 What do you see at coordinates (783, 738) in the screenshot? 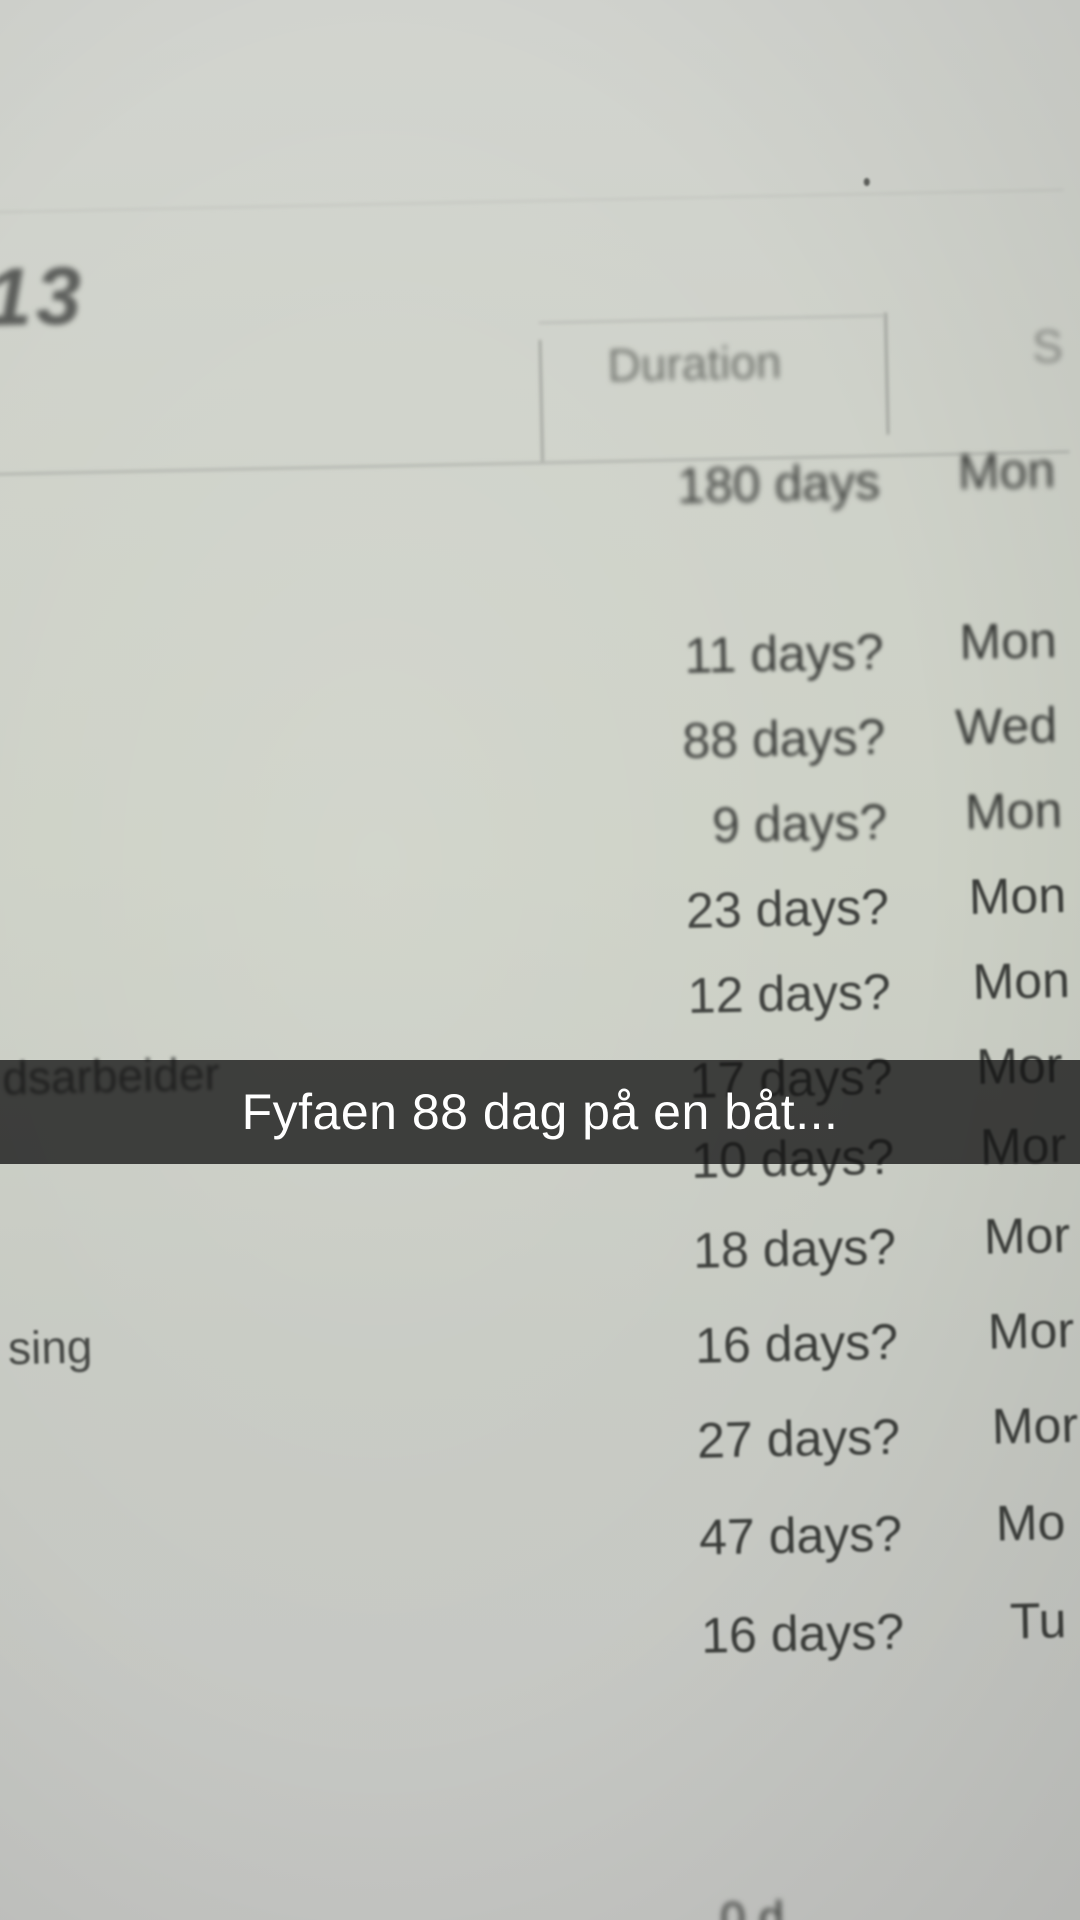
I see `duration-cell: 88 days?` at bounding box center [783, 738].